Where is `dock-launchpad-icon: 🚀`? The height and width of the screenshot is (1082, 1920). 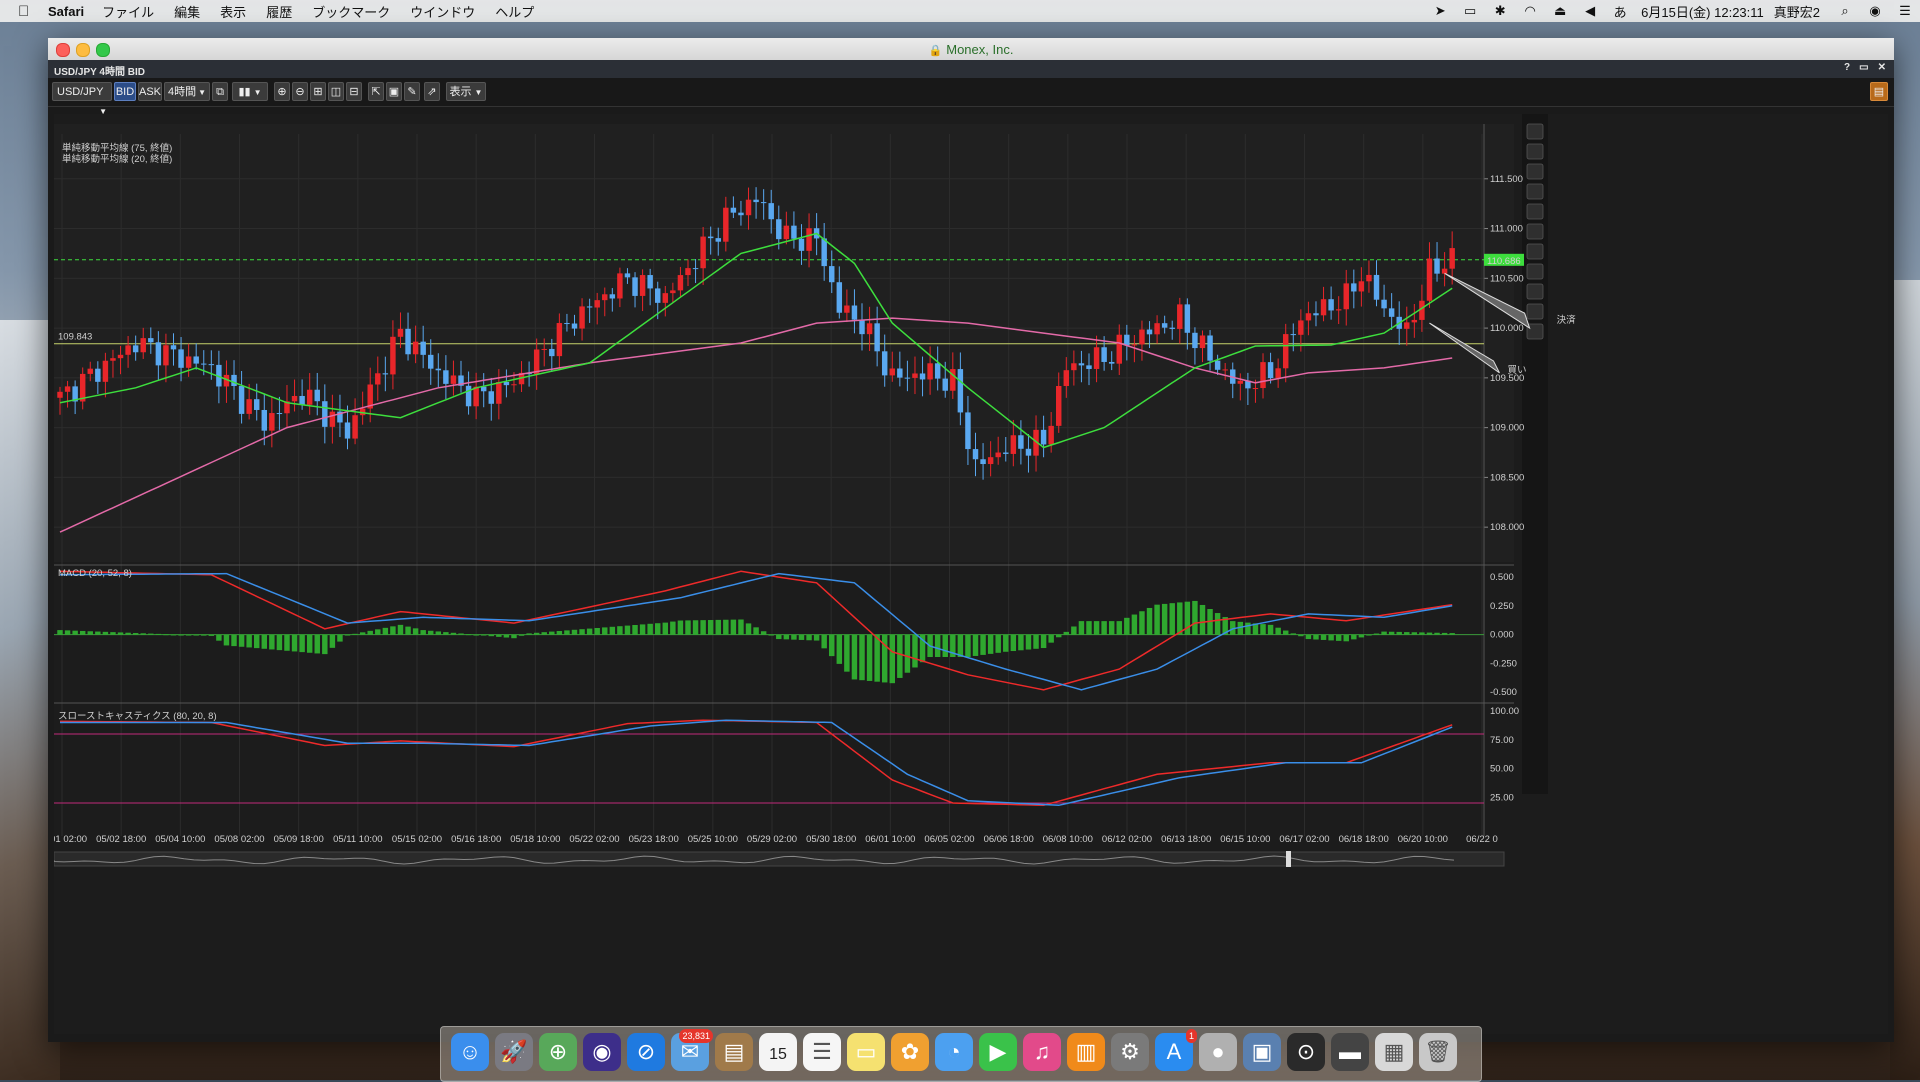 dock-launchpad-icon: 🚀 is located at coordinates (514, 1052).